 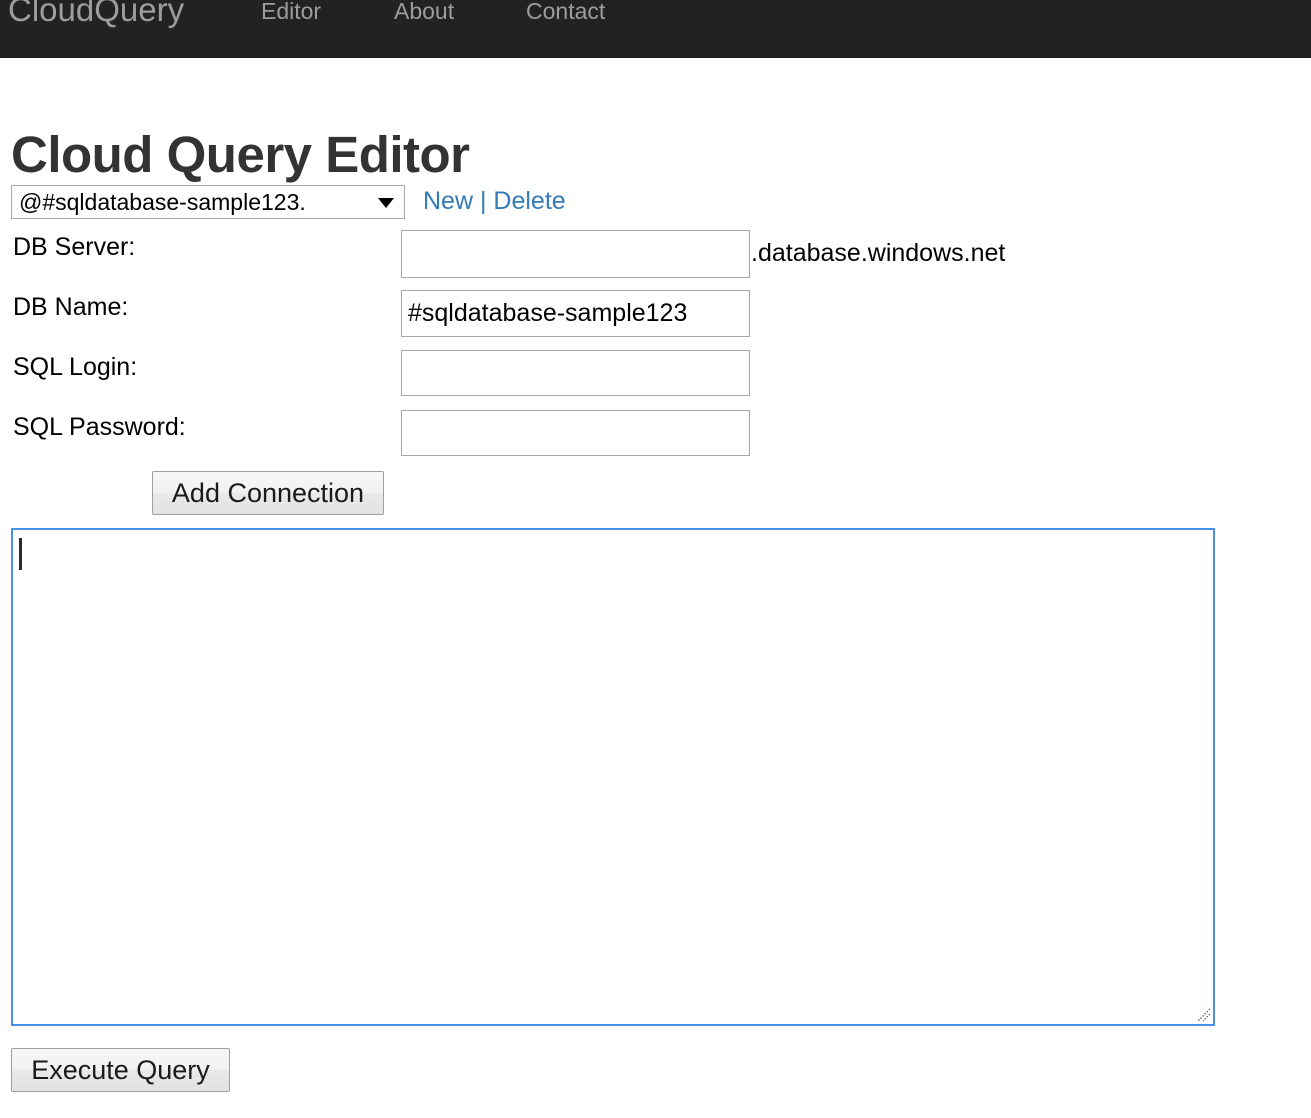 What do you see at coordinates (162, 202) in the screenshot?
I see `connection-select-value: @#sqldatabase-sample123.` at bounding box center [162, 202].